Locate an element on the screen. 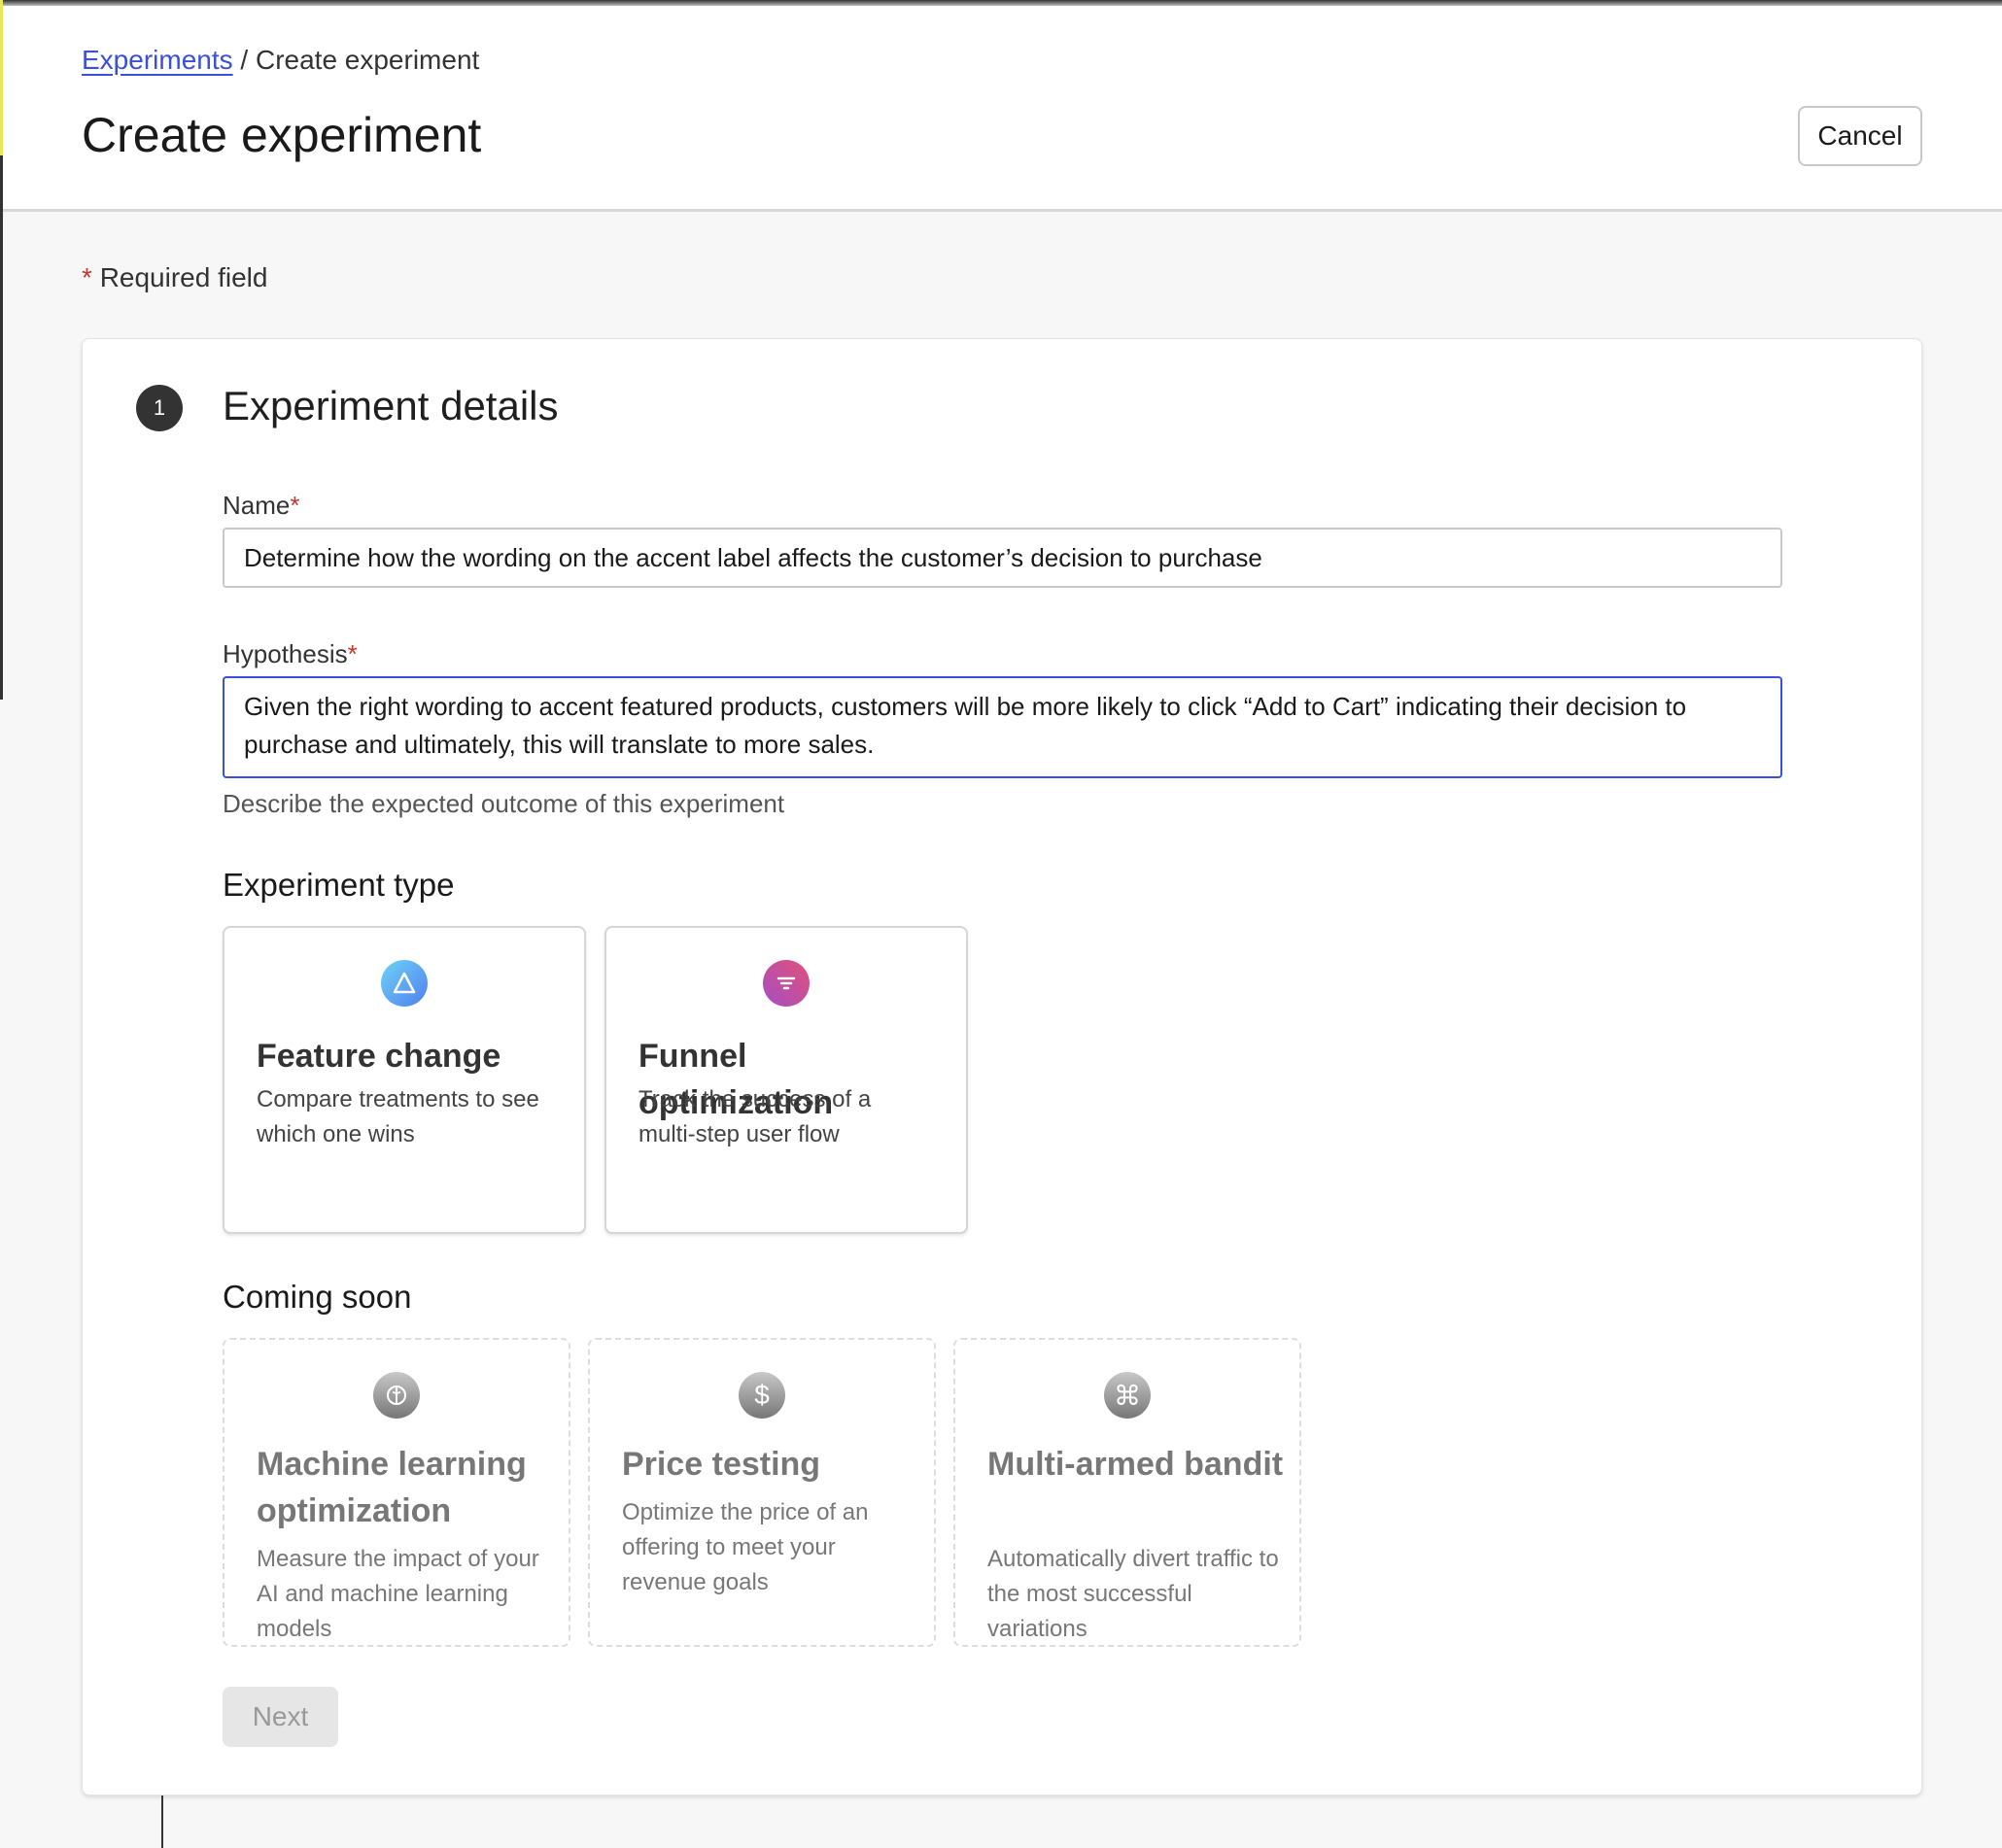  name-label: Name* is located at coordinates (261, 506).